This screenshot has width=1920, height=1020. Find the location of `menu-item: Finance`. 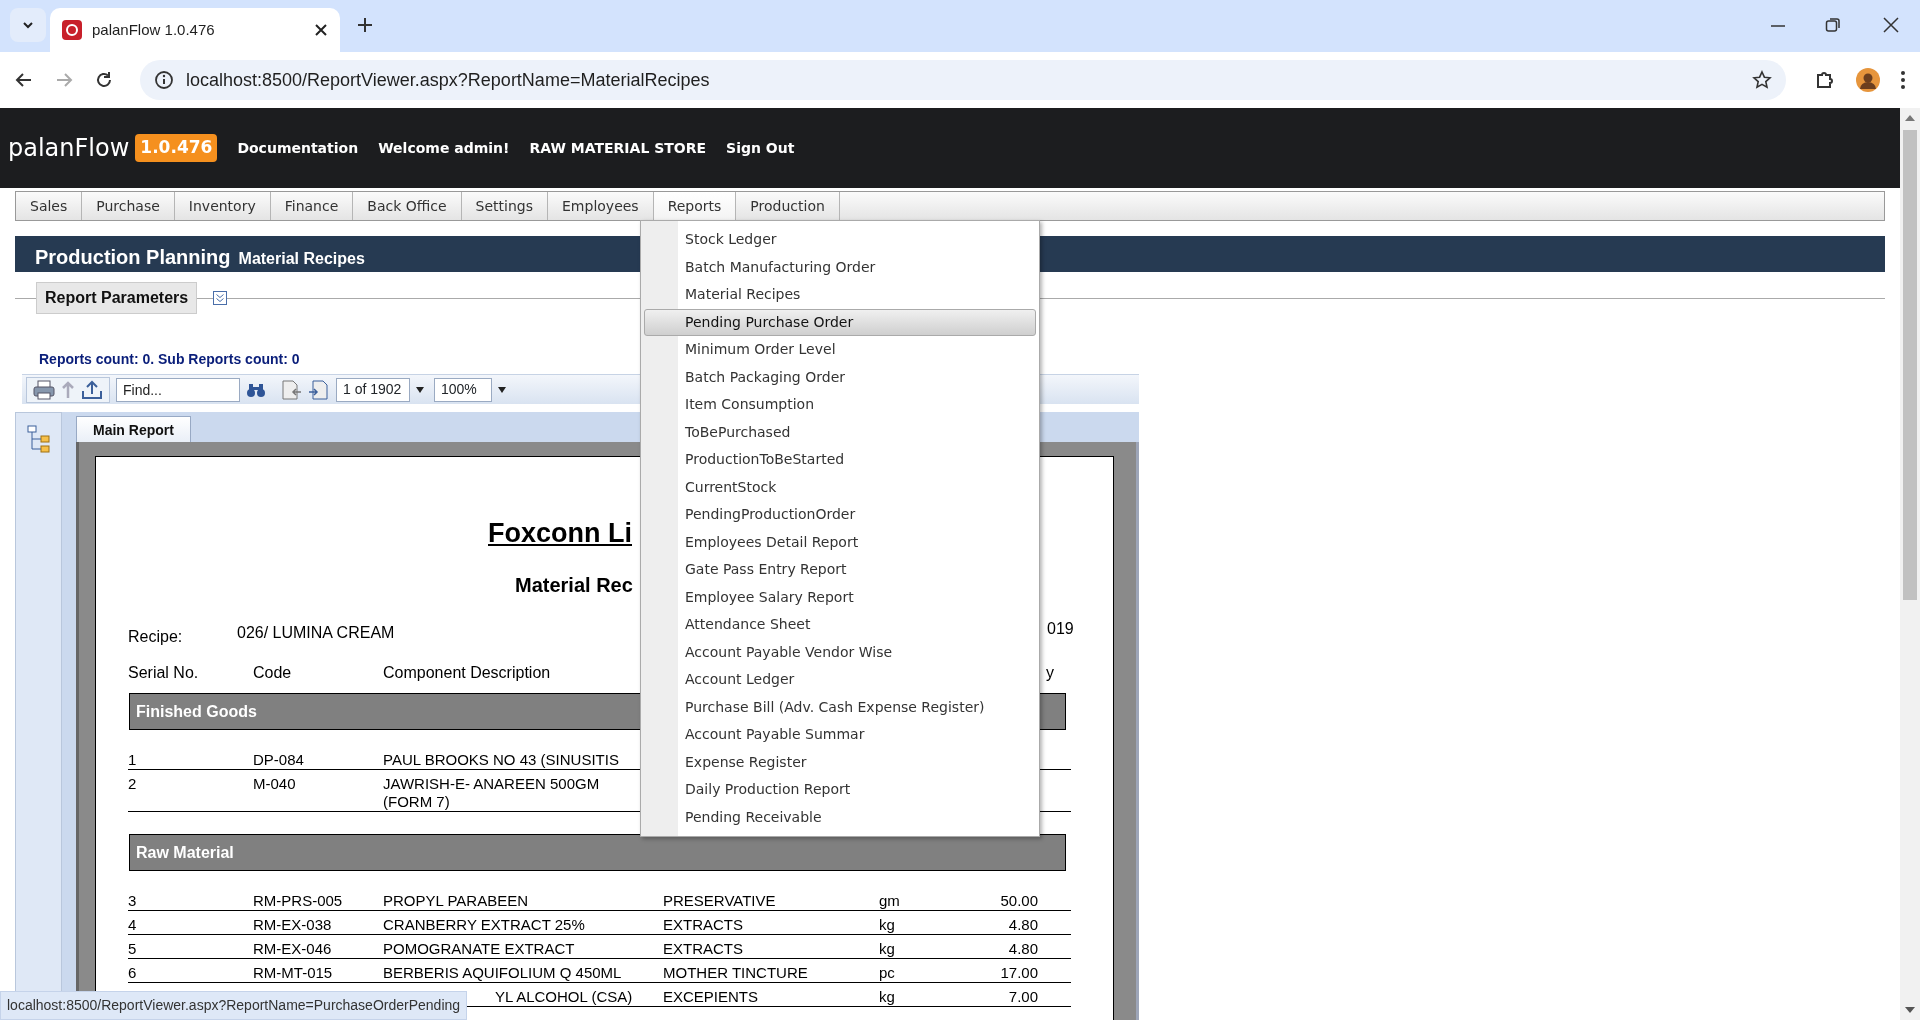

menu-item: Finance is located at coordinates (312, 206).